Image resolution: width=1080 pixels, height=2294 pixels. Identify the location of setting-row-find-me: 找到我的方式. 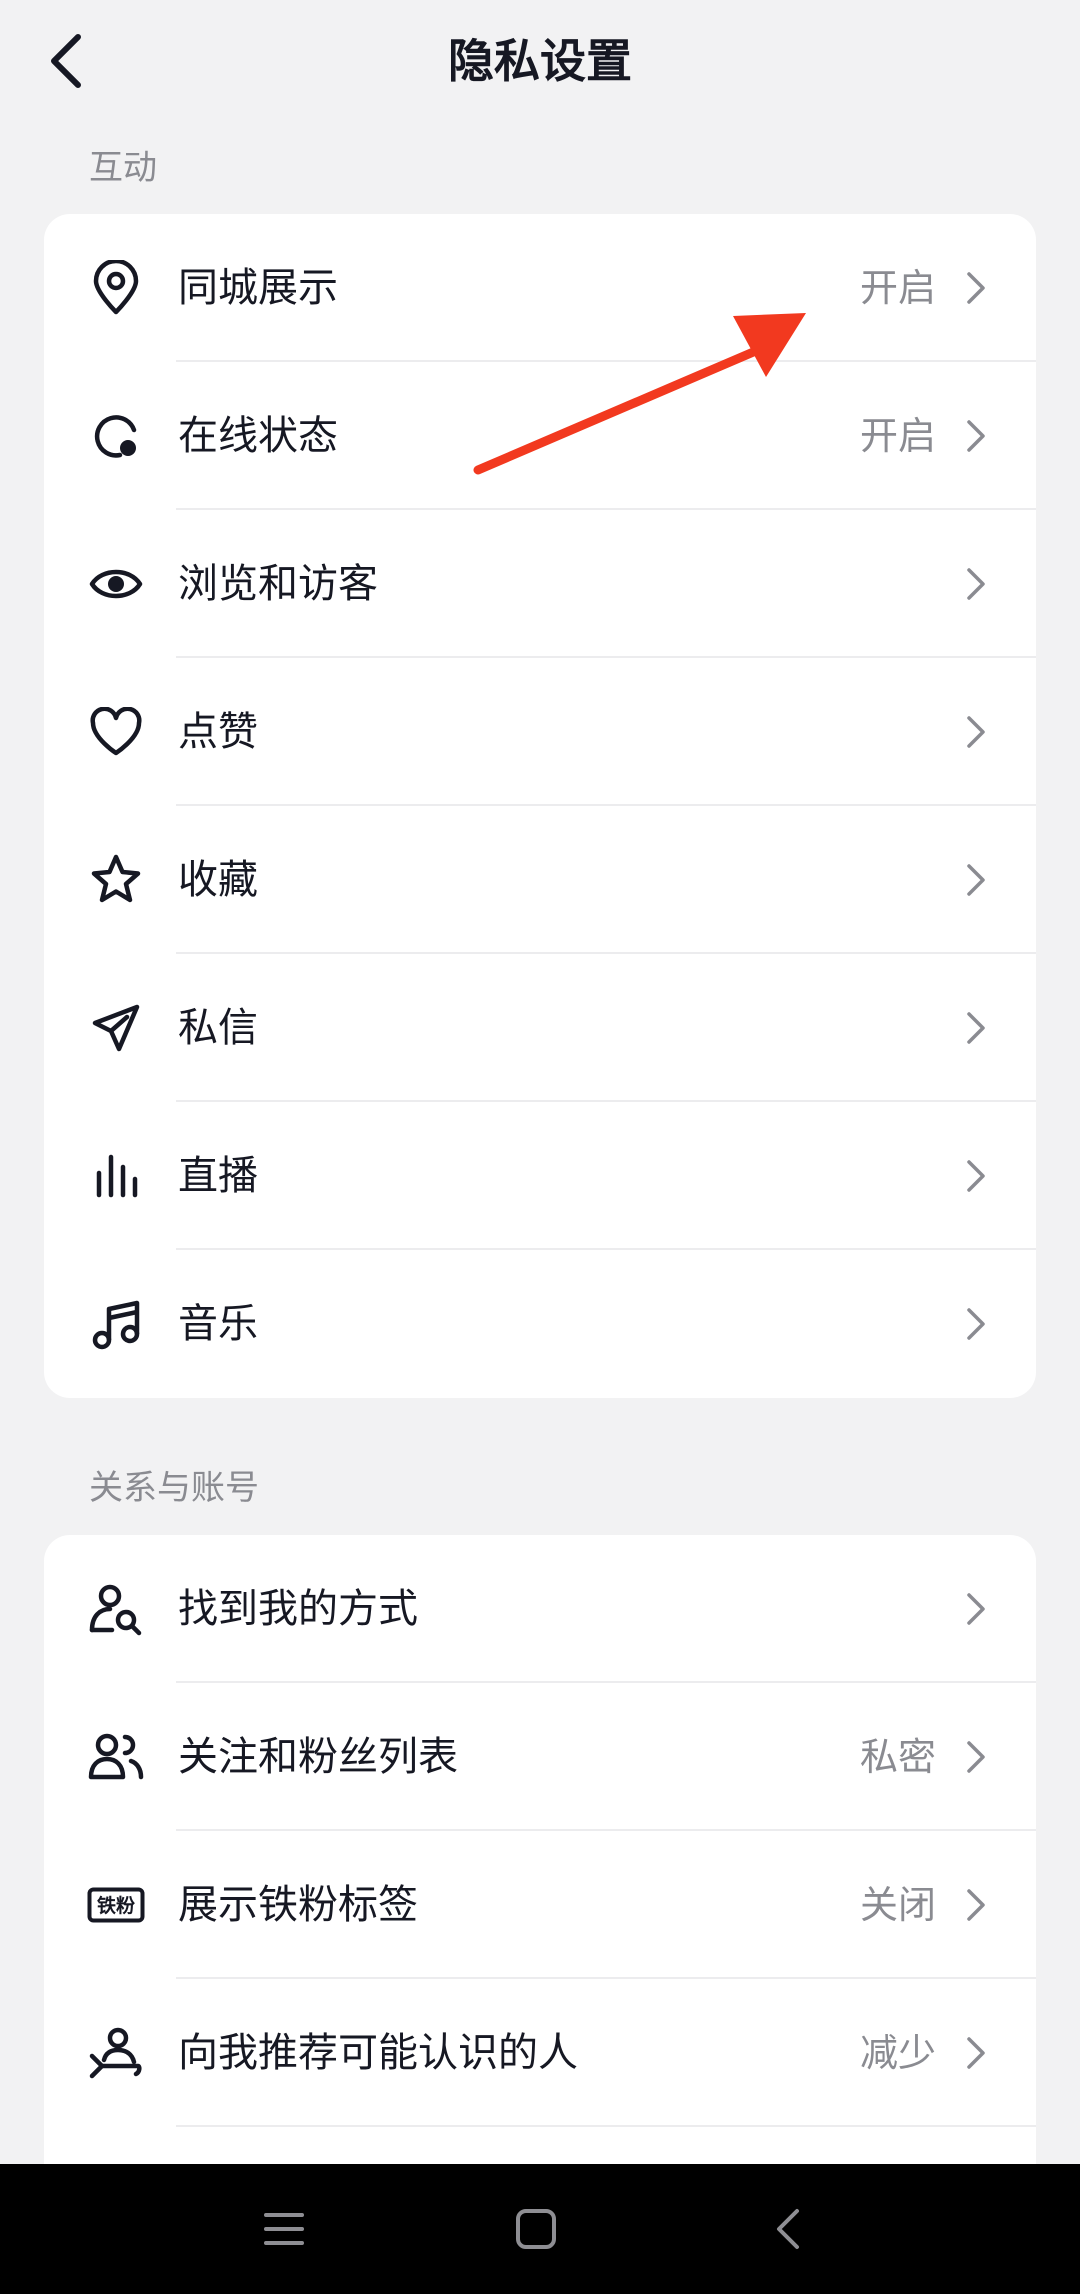
(540, 1609).